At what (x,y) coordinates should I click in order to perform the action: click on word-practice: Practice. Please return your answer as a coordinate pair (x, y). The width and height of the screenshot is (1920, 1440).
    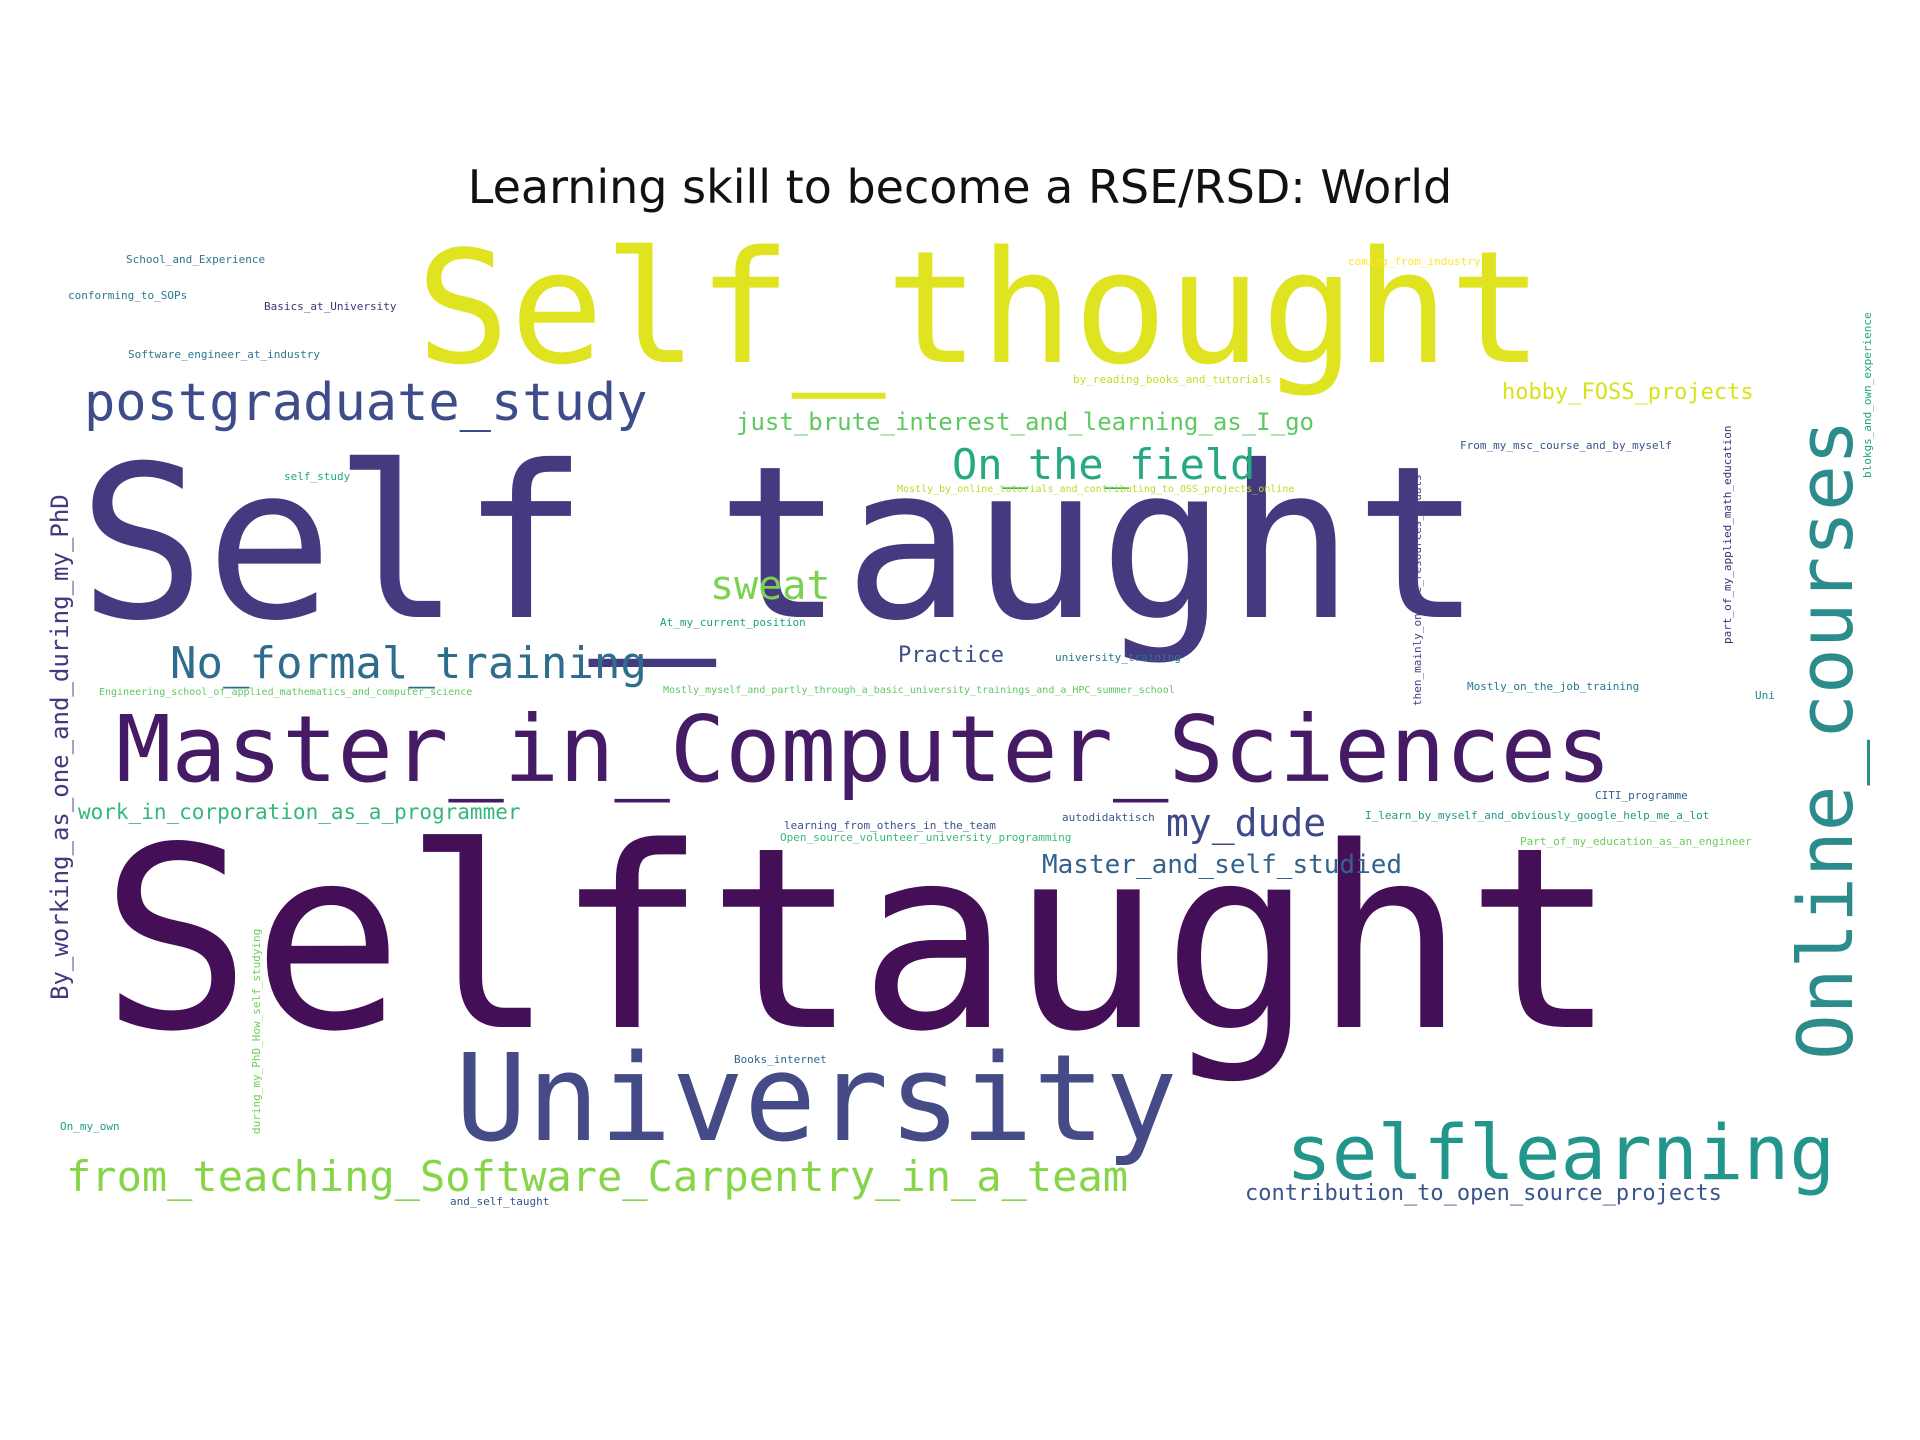
    Looking at the image, I should click on (951, 655).